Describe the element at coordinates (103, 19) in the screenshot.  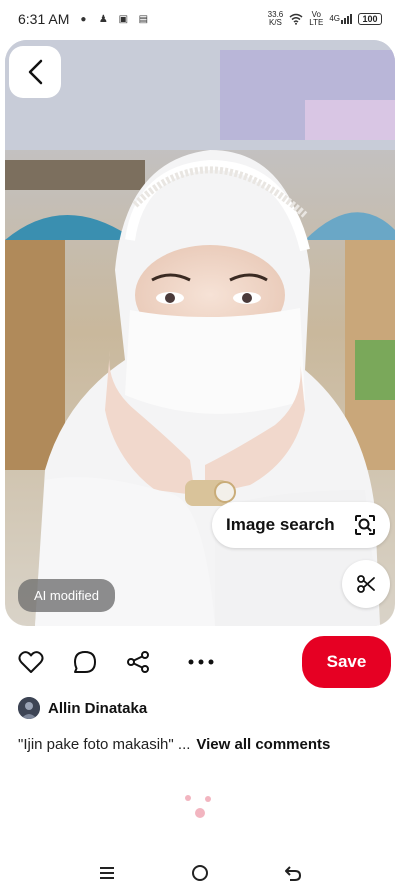
I see `notification-app-icon: ♟` at that location.